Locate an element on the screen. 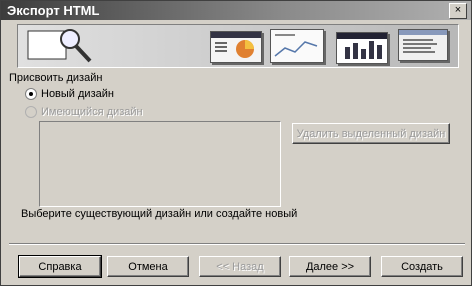  delete-selected-design-button: Удалить выделенный дизайн is located at coordinates (371, 133).